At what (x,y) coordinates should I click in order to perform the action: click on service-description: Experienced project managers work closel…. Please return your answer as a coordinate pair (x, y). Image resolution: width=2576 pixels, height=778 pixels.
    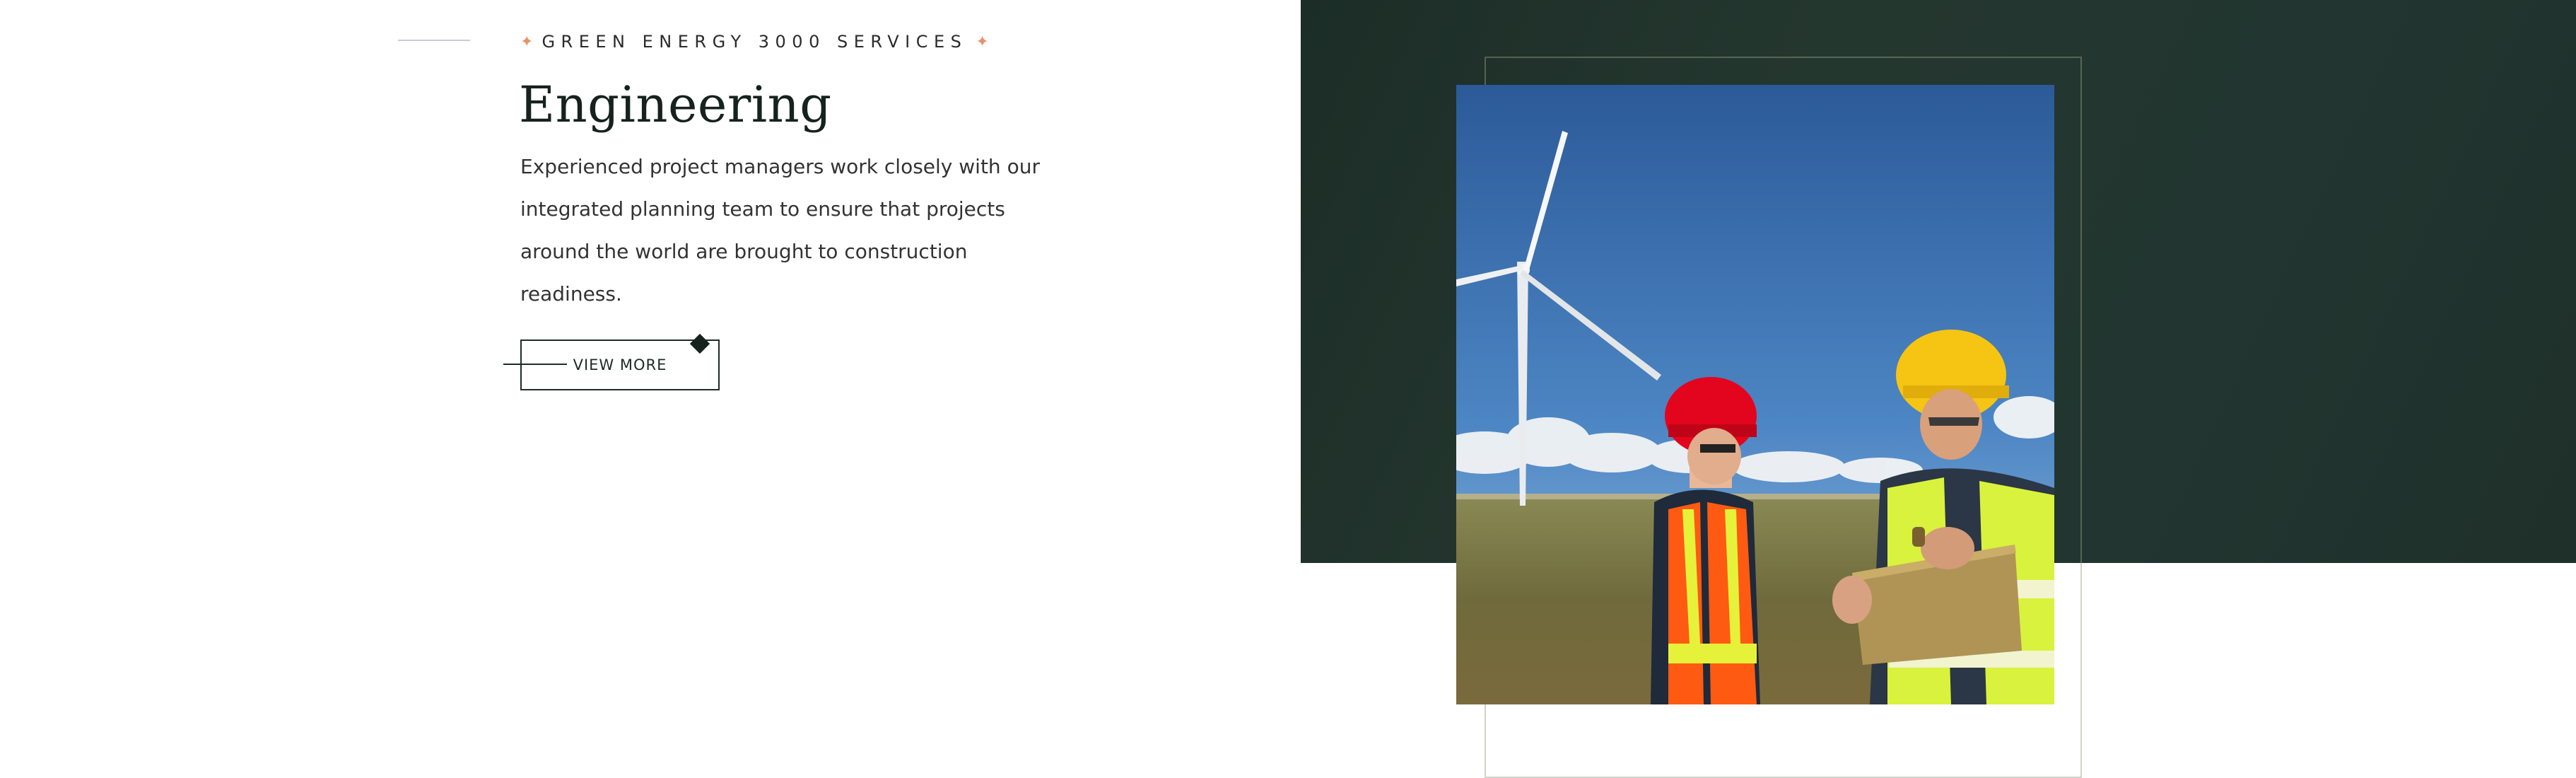
    Looking at the image, I should click on (780, 230).